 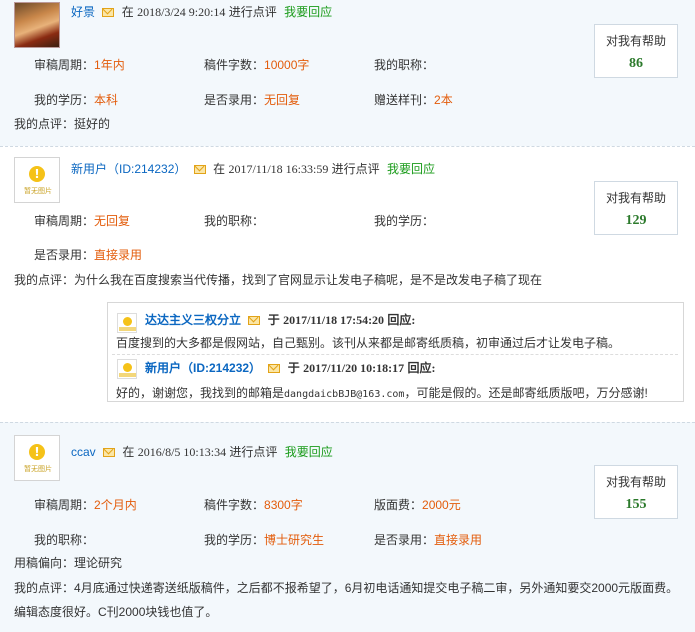 I want to click on field-sample-copies: 赠送样刊：2本, so click(x=413, y=100).